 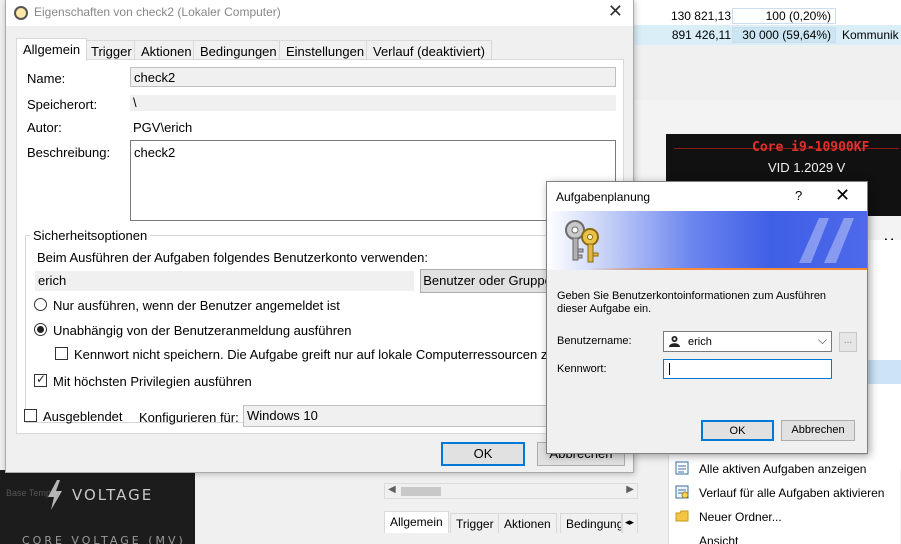 What do you see at coordinates (792, 493) in the screenshot?
I see `action-label: Verlauf für alle Aufgaben aktivieren` at bounding box center [792, 493].